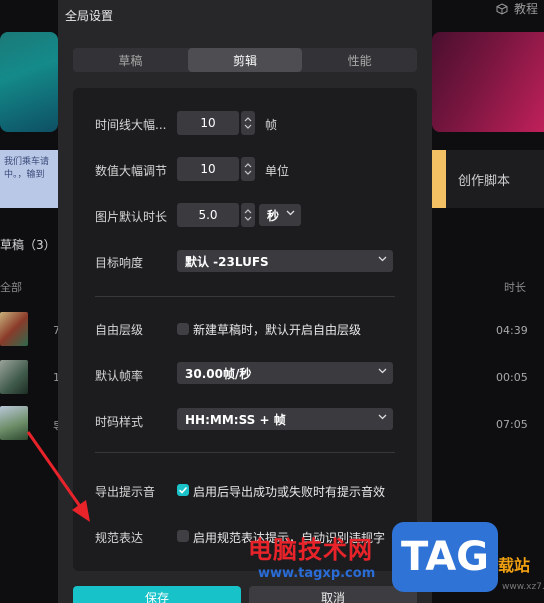 This screenshot has height=603, width=544. I want to click on image-duration-unit: 秒, so click(273, 215).